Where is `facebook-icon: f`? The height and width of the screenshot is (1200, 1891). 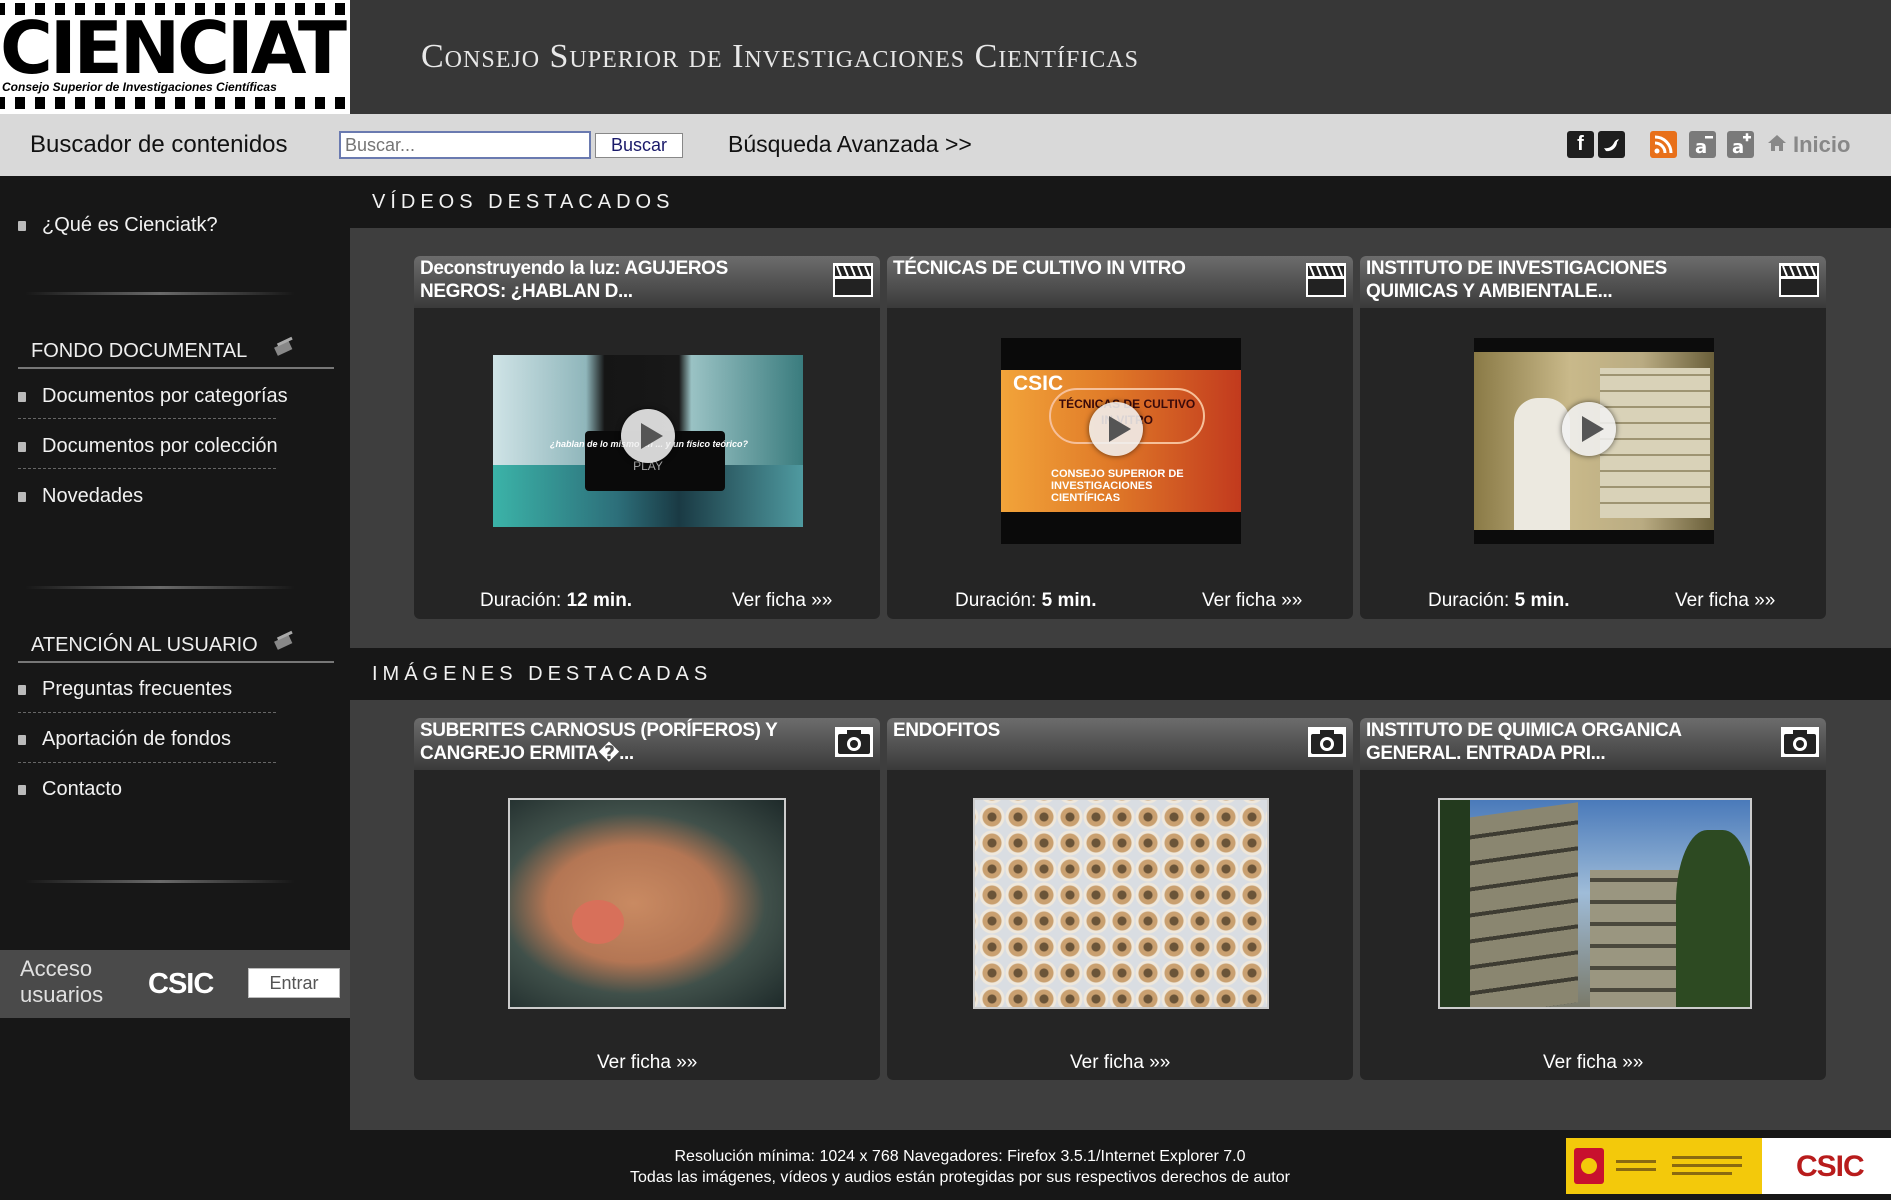
facebook-icon: f is located at coordinates (1580, 144).